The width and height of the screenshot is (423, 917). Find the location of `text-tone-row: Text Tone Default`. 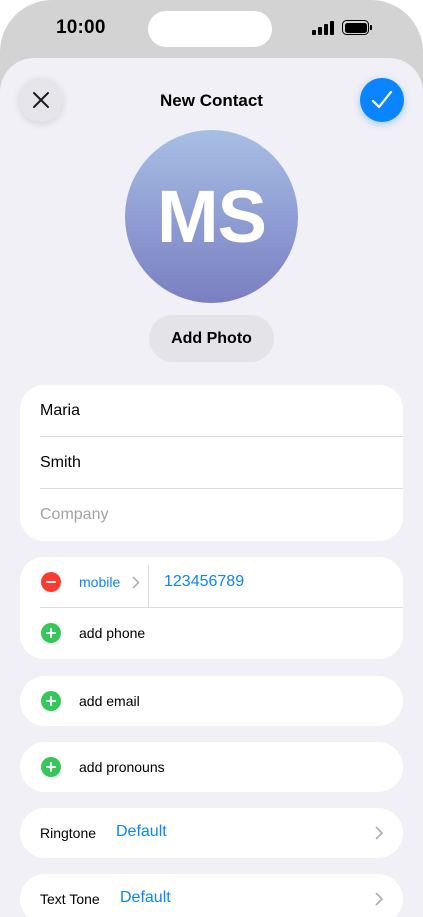

text-tone-row: Text Tone Default is located at coordinates (211, 895).